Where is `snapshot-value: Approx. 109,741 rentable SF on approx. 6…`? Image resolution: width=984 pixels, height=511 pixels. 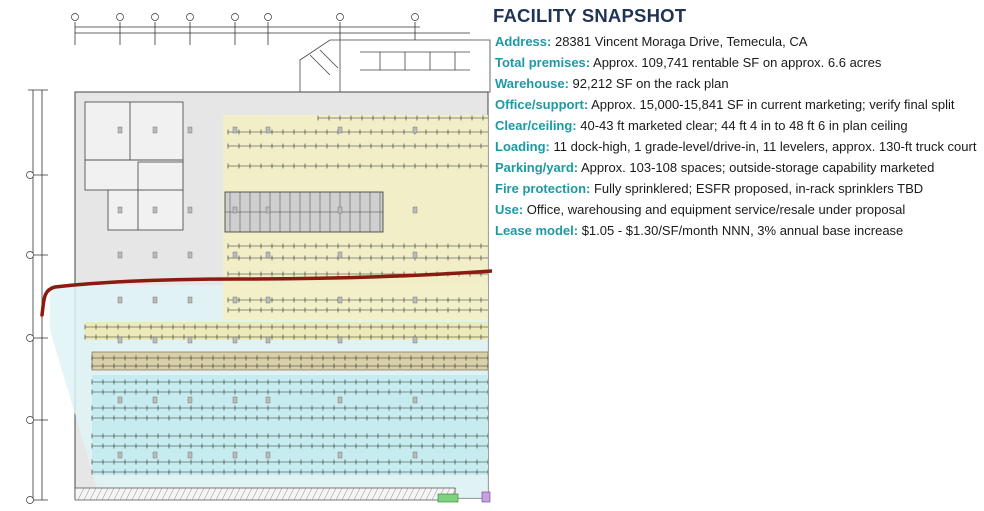 snapshot-value: Approx. 109,741 rentable SF on approx. 6… is located at coordinates (736, 62).